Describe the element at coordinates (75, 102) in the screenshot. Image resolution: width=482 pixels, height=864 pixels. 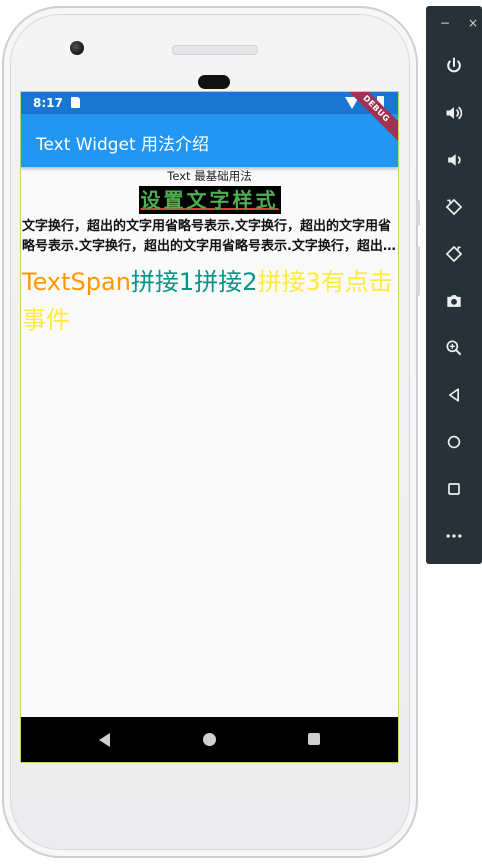
I see `sd-card-icon` at that location.